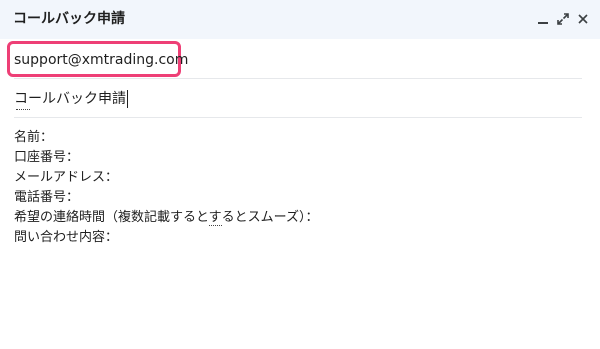  I want to click on spell-marked-char: す, so click(215, 218).